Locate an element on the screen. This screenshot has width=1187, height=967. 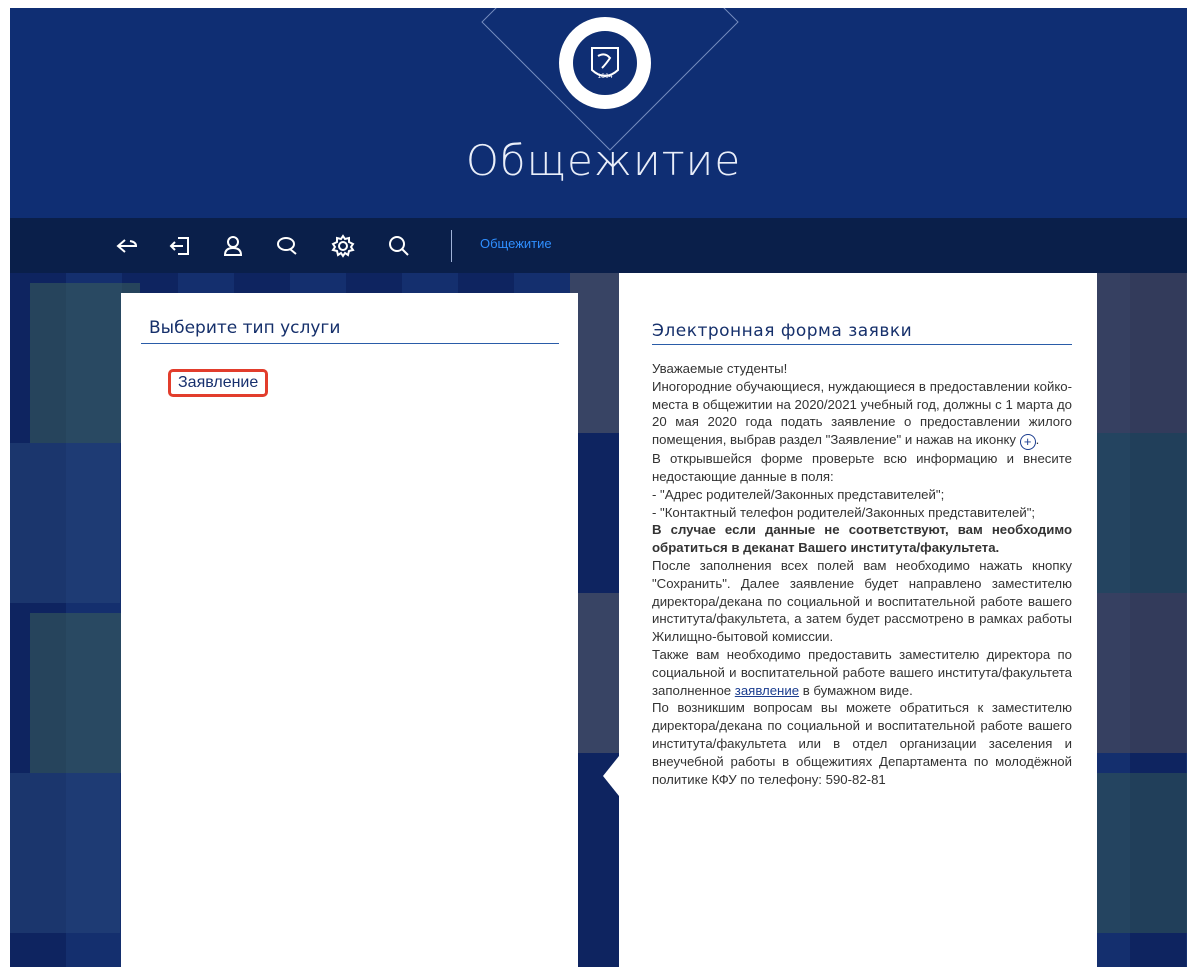
profile-button is located at coordinates (233, 246).